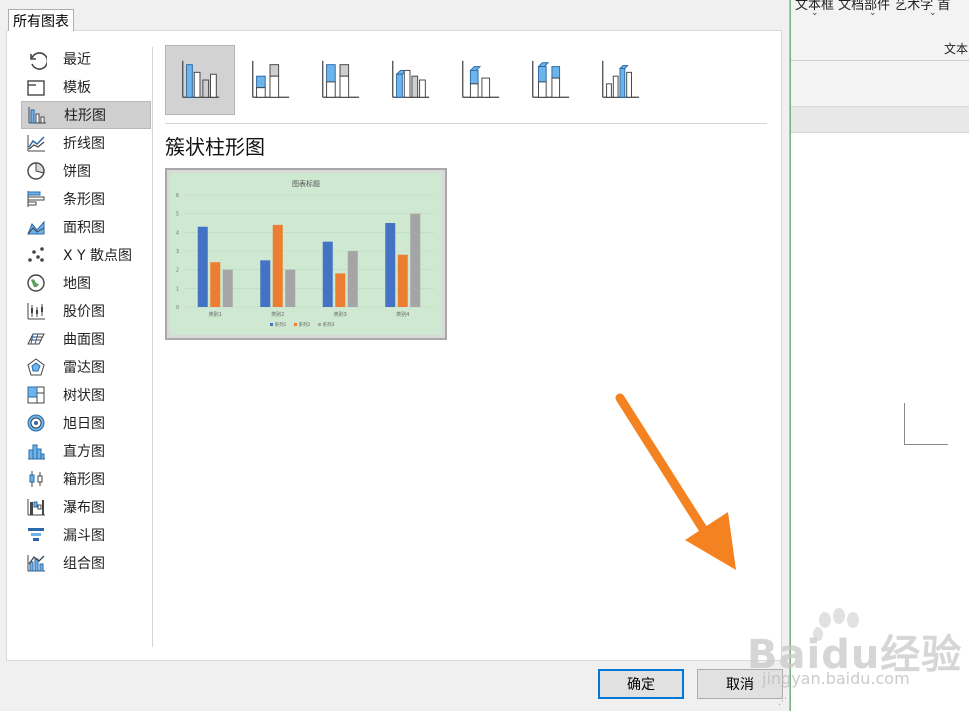  Describe the element at coordinates (36, 227) in the screenshot. I see `area-chart-icon` at that location.